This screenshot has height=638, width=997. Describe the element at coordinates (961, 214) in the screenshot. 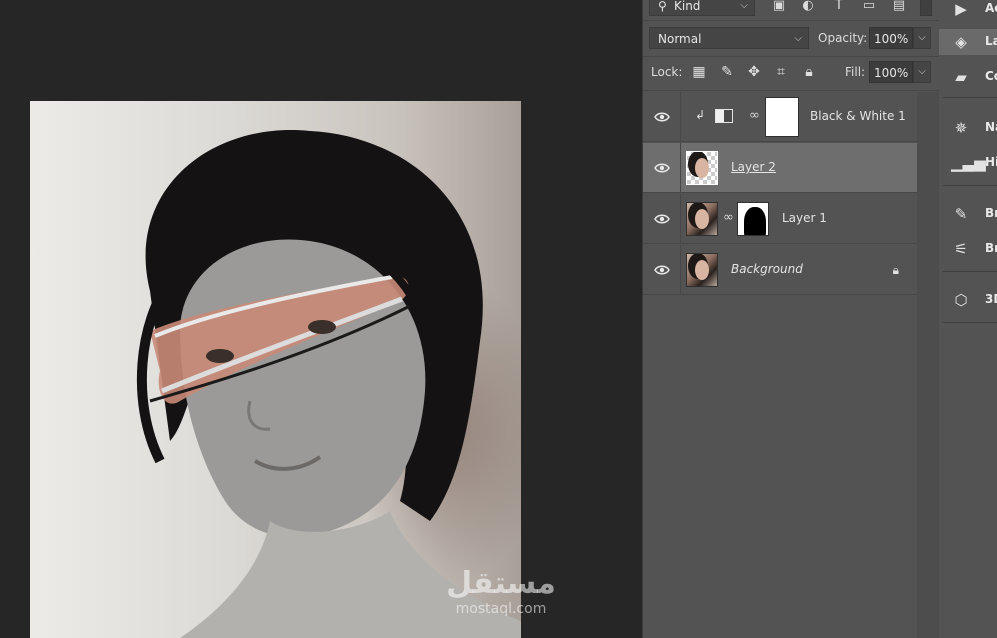

I see `brush-icon: ✎` at that location.